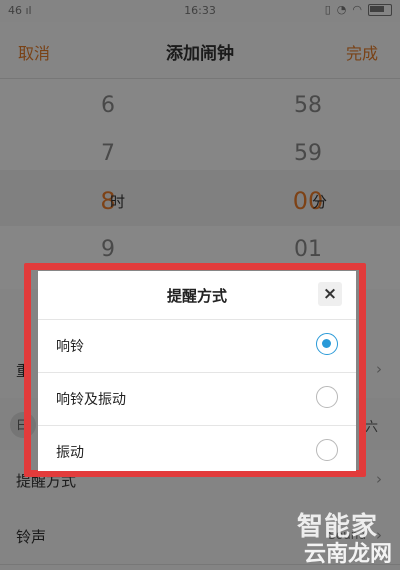 This screenshot has height=570, width=400. I want to click on option-ring: 响铃, so click(197, 346).